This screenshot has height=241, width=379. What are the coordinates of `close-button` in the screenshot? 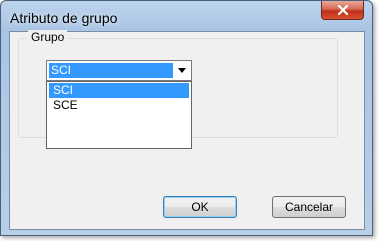 It's located at (342, 10).